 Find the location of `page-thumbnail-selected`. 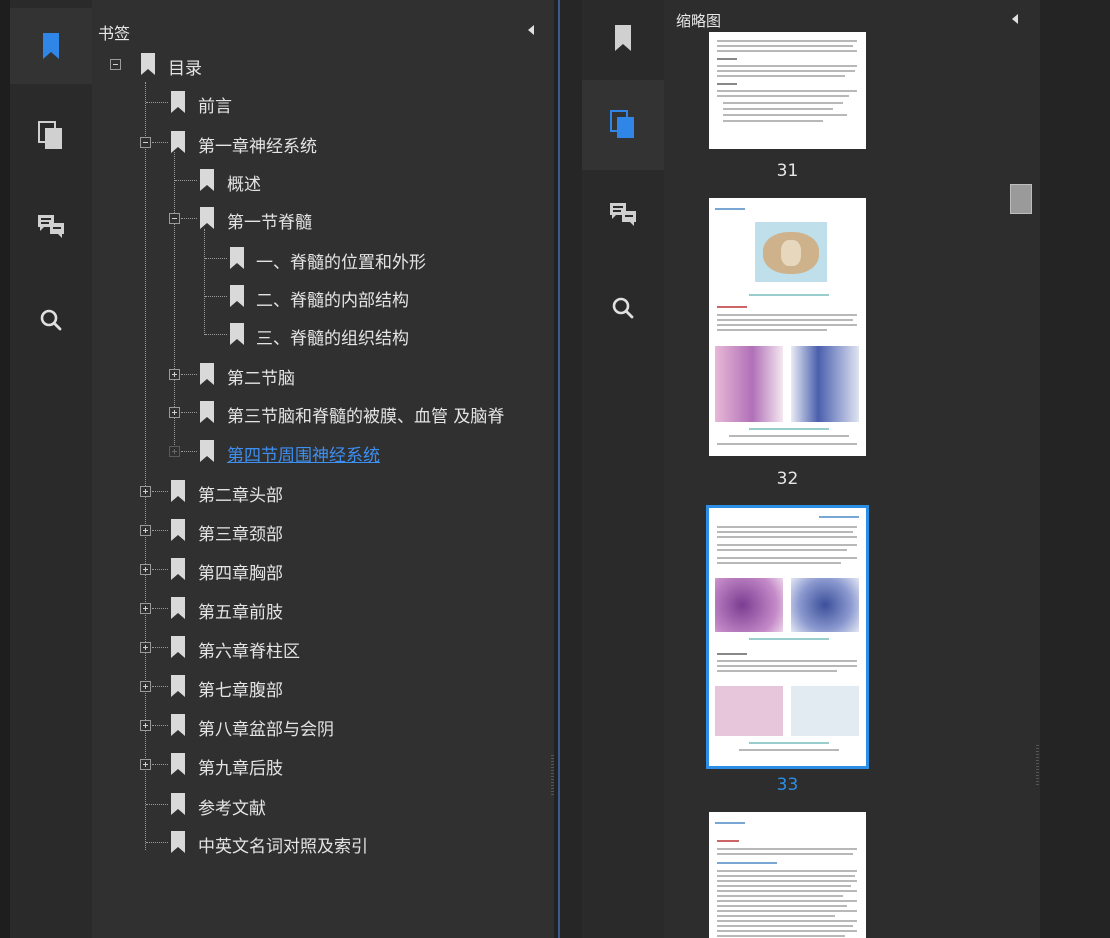

page-thumbnail-selected is located at coordinates (787, 637).